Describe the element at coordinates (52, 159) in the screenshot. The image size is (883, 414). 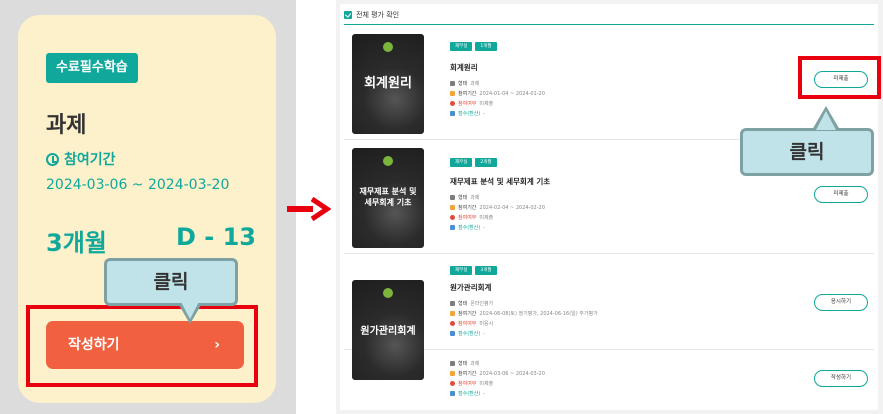
I see `clock-icon` at that location.